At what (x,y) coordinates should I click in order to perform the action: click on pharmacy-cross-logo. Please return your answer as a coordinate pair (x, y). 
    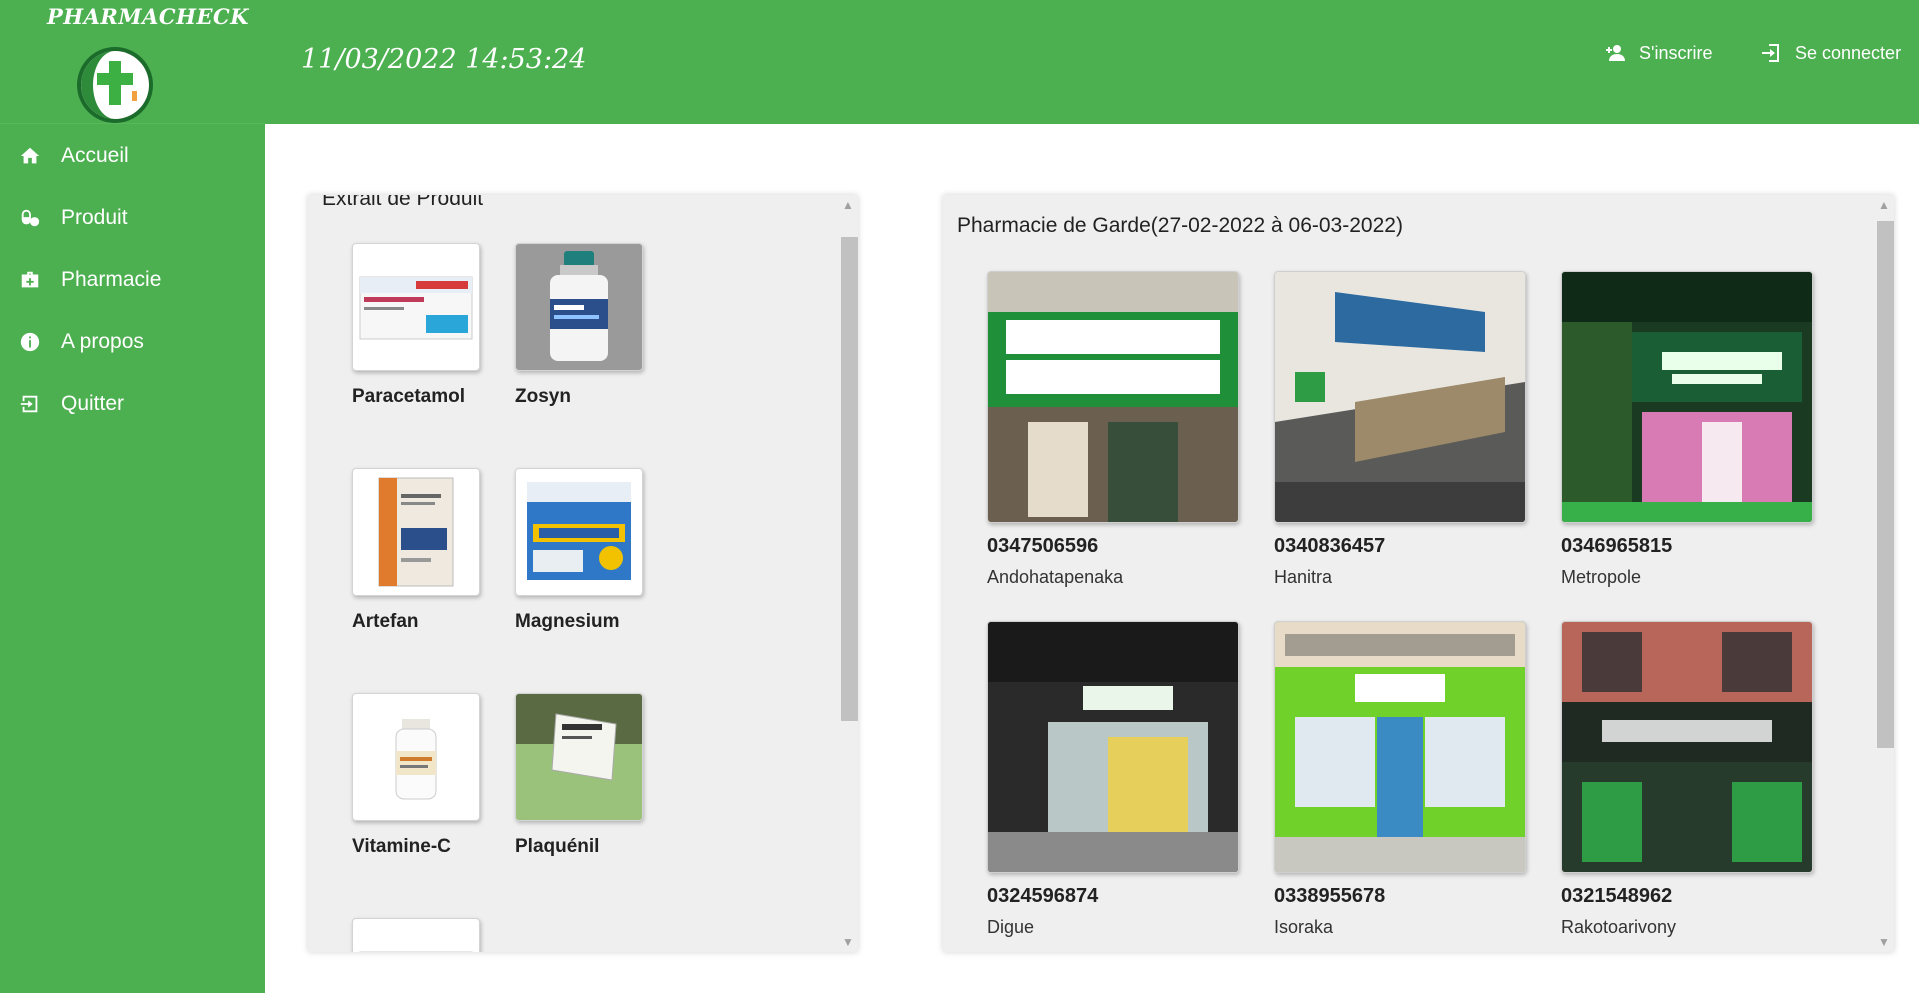
    Looking at the image, I should click on (115, 85).